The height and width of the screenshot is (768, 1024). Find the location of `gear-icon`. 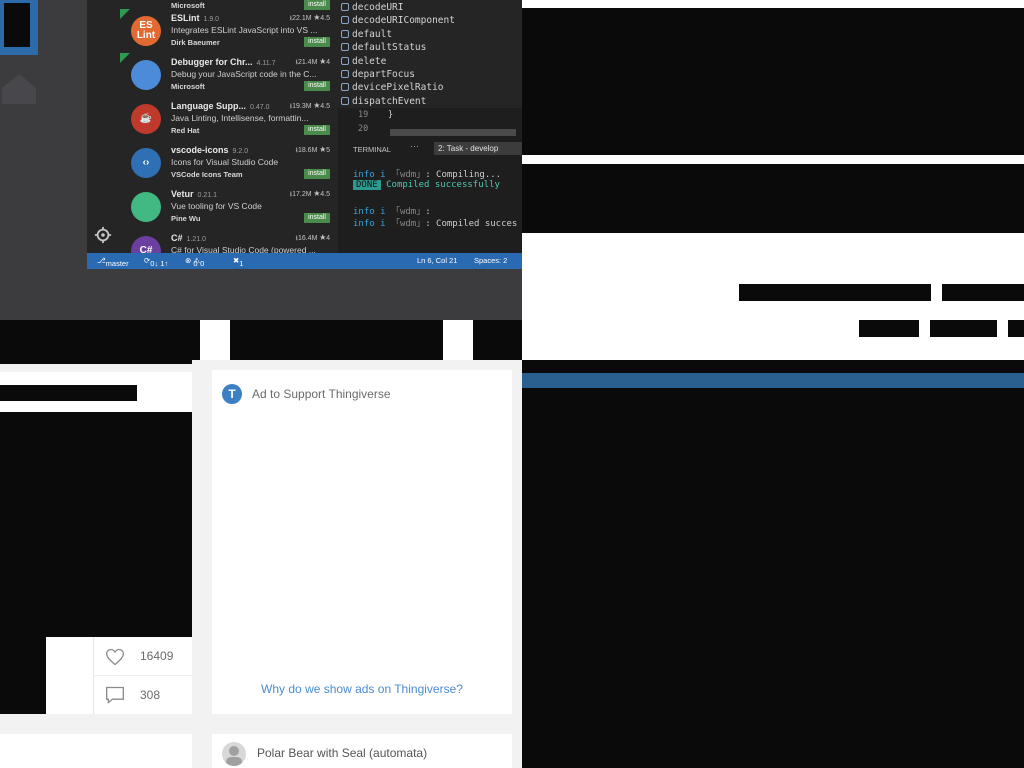

gear-icon is located at coordinates (103, 235).